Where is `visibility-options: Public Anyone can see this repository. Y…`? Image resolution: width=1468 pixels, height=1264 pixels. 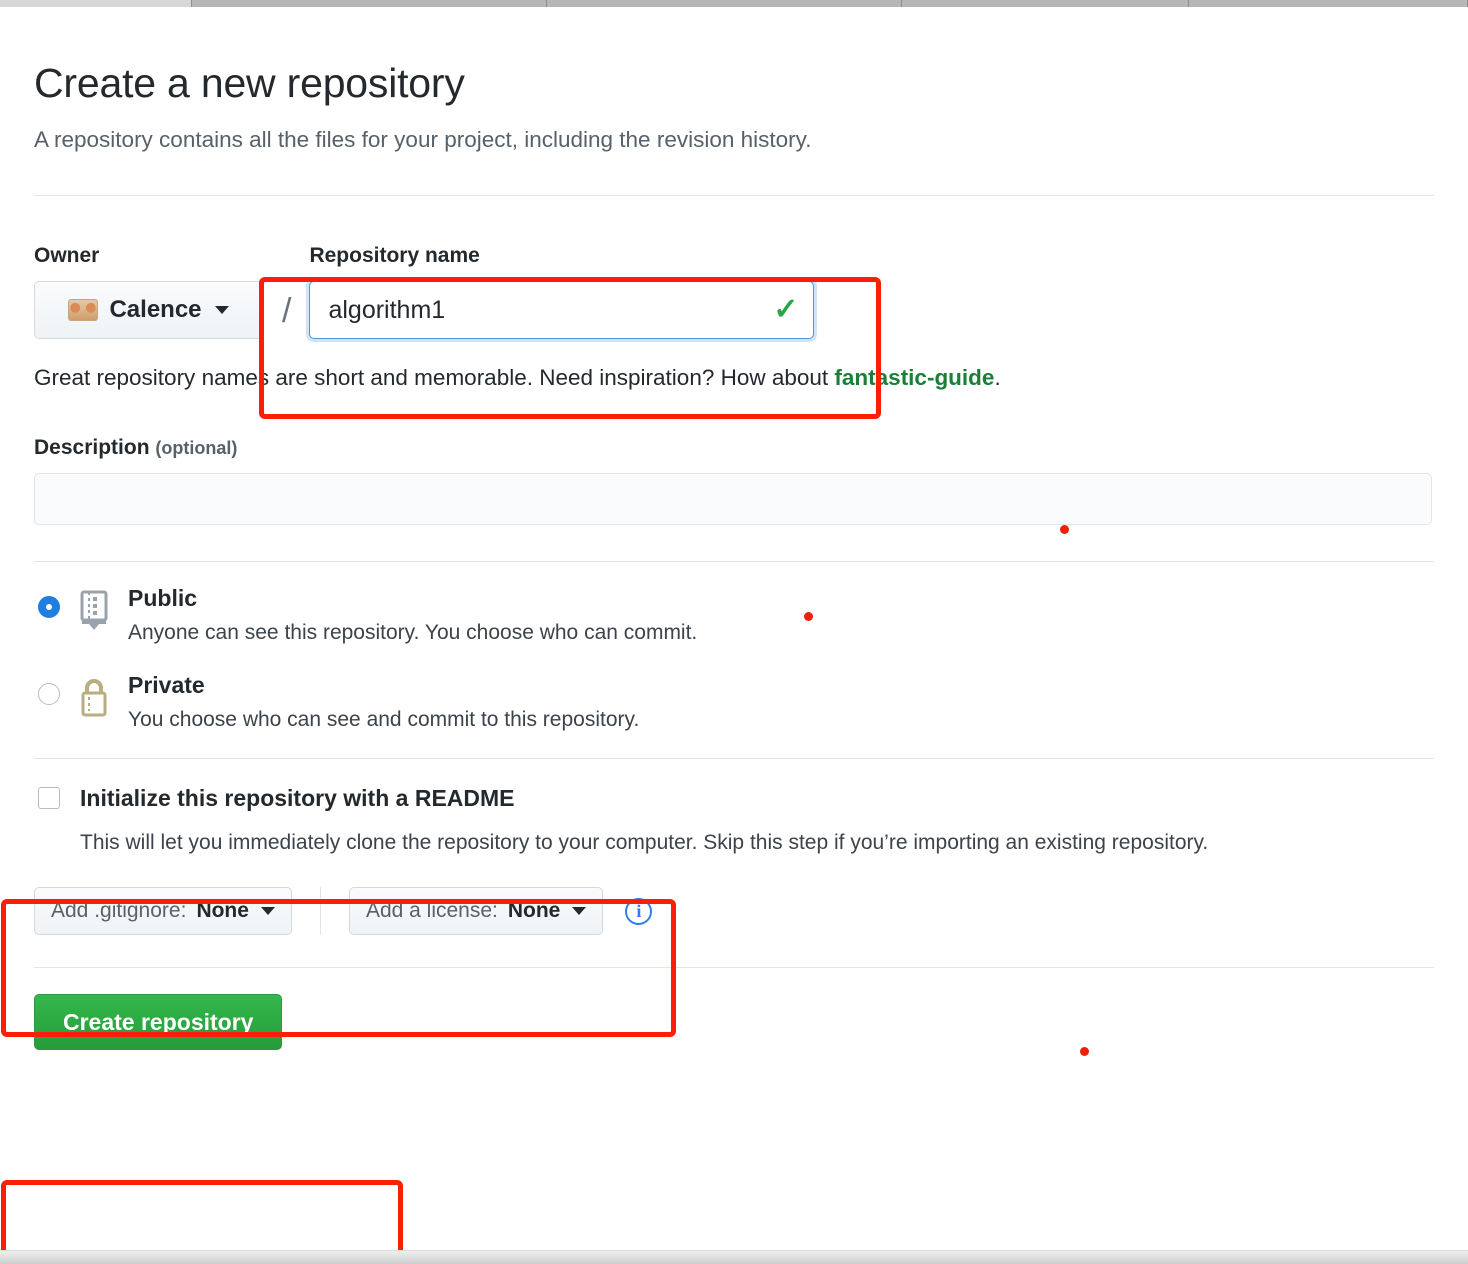 visibility-options: Public Anyone can see this repository. Y… is located at coordinates (734, 647).